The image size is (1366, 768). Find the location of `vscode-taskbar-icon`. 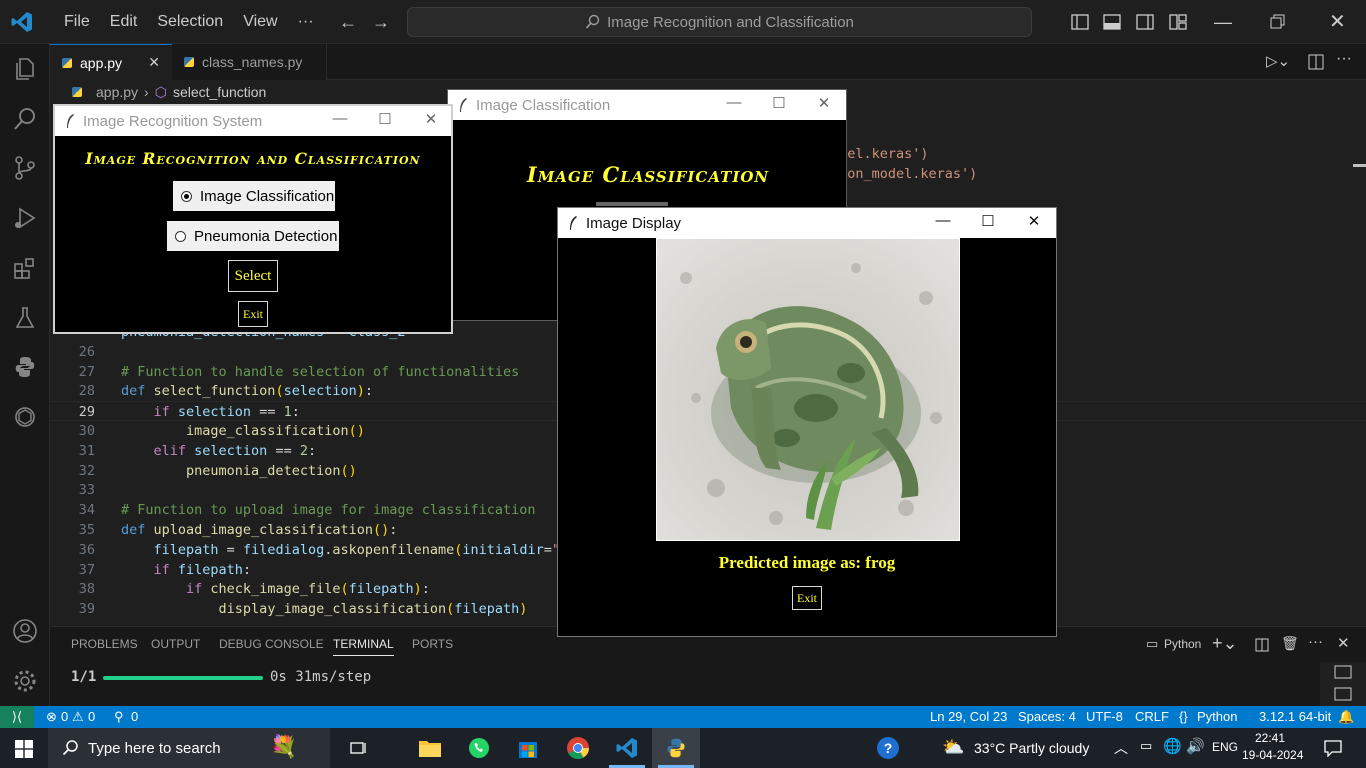

vscode-taskbar-icon is located at coordinates (627, 748).